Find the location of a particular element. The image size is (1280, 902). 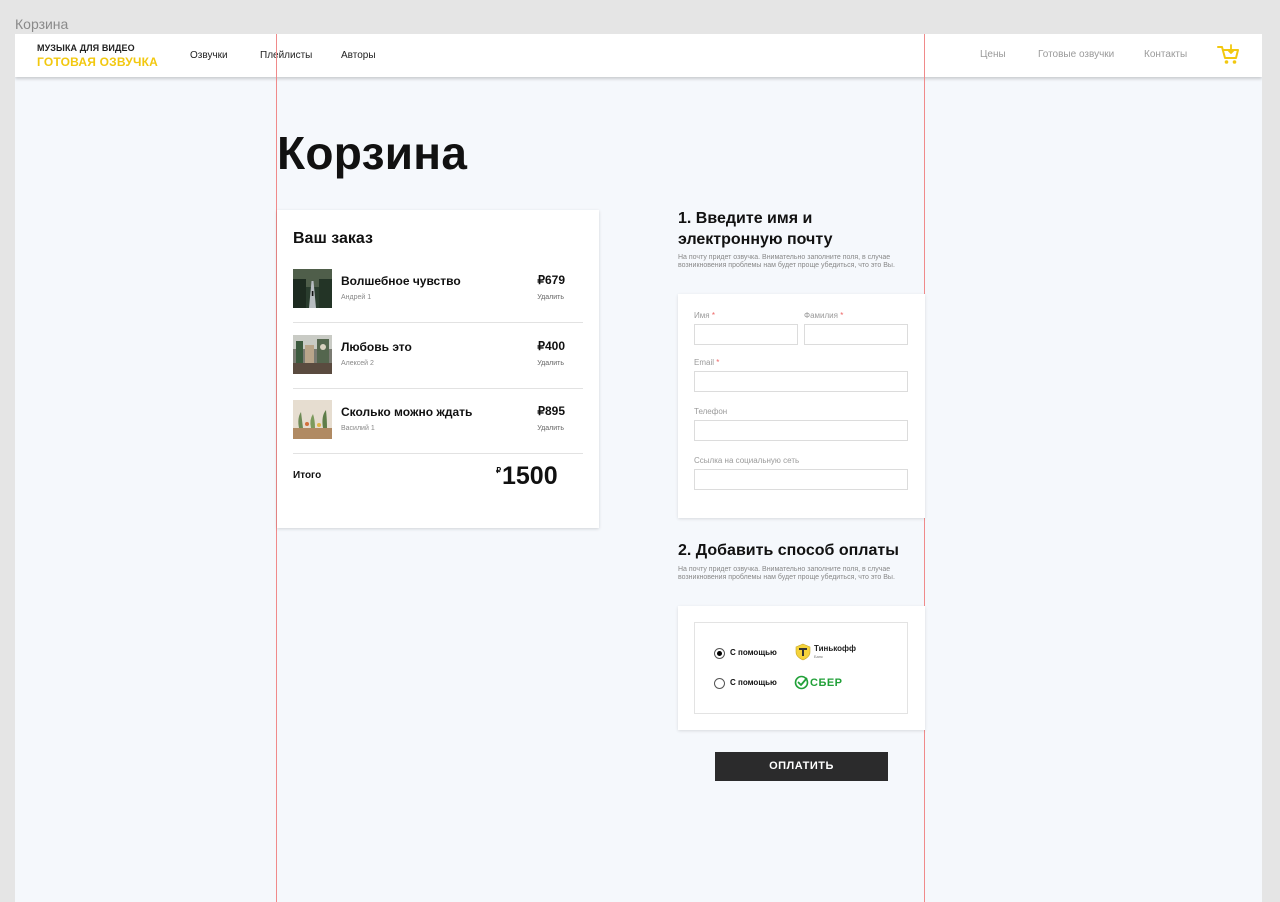

frame-label: Корзина is located at coordinates (42, 24).